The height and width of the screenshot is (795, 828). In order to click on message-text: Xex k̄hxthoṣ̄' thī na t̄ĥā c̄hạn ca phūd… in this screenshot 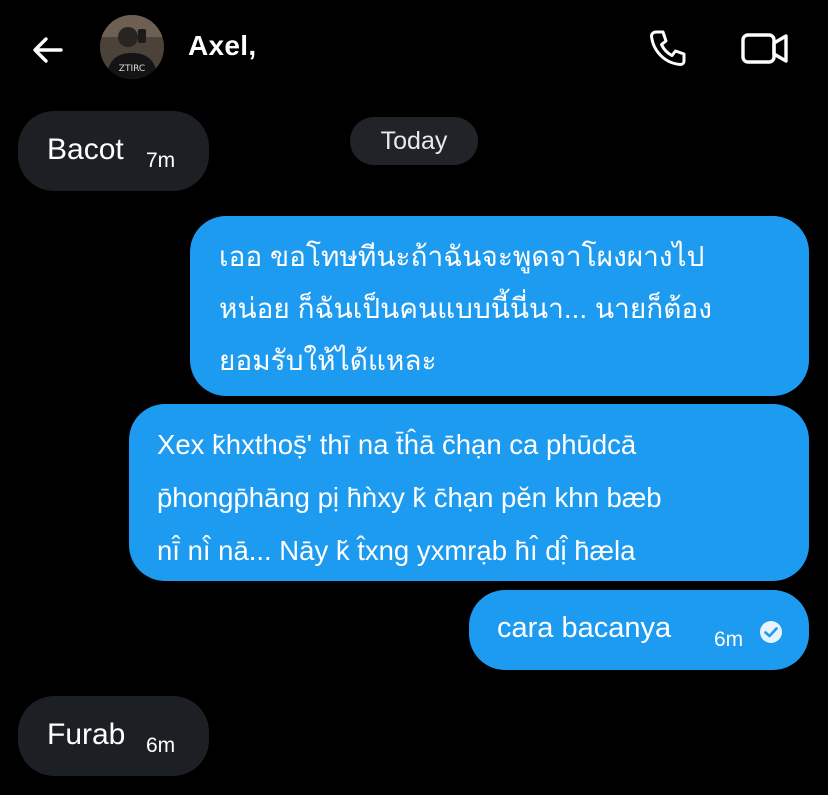, I will do `click(409, 497)`.